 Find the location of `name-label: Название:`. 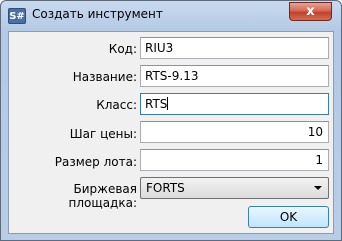

name-label: Название: is located at coordinates (104, 77).